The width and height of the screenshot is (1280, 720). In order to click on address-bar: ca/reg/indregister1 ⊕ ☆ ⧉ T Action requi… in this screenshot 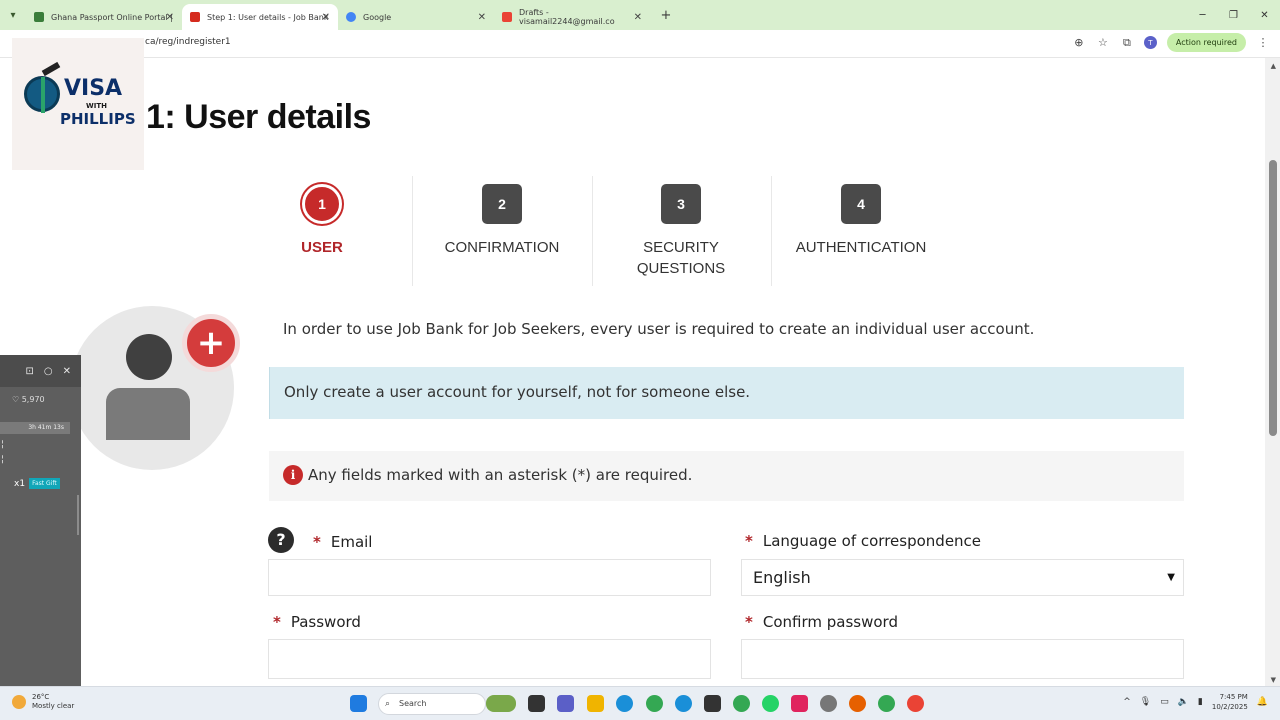, I will do `click(640, 44)`.